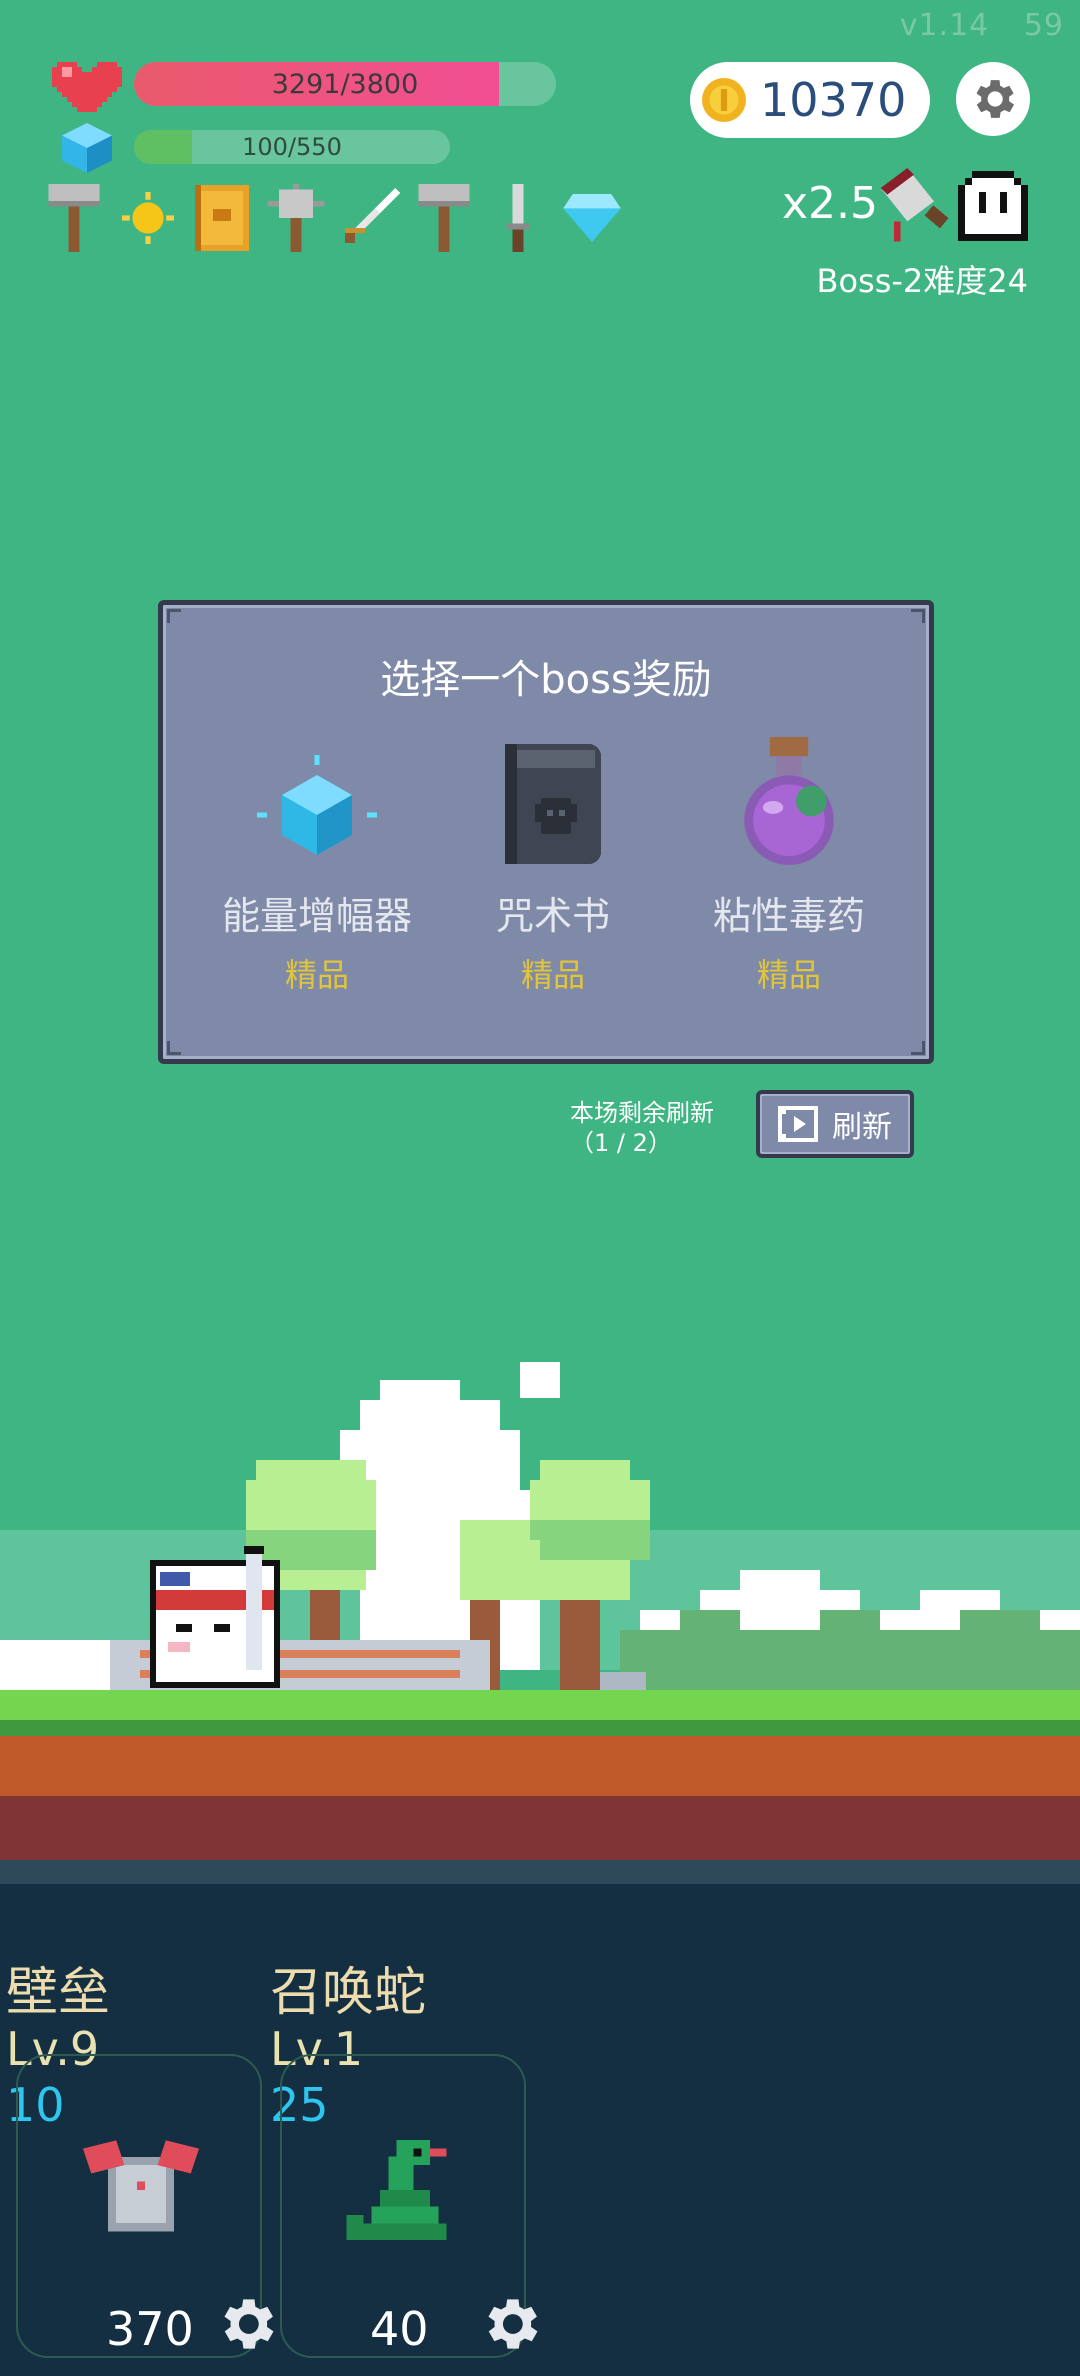 This screenshot has width=1080, height=2376. I want to click on hp-bar: 3291/3800, so click(345, 84).